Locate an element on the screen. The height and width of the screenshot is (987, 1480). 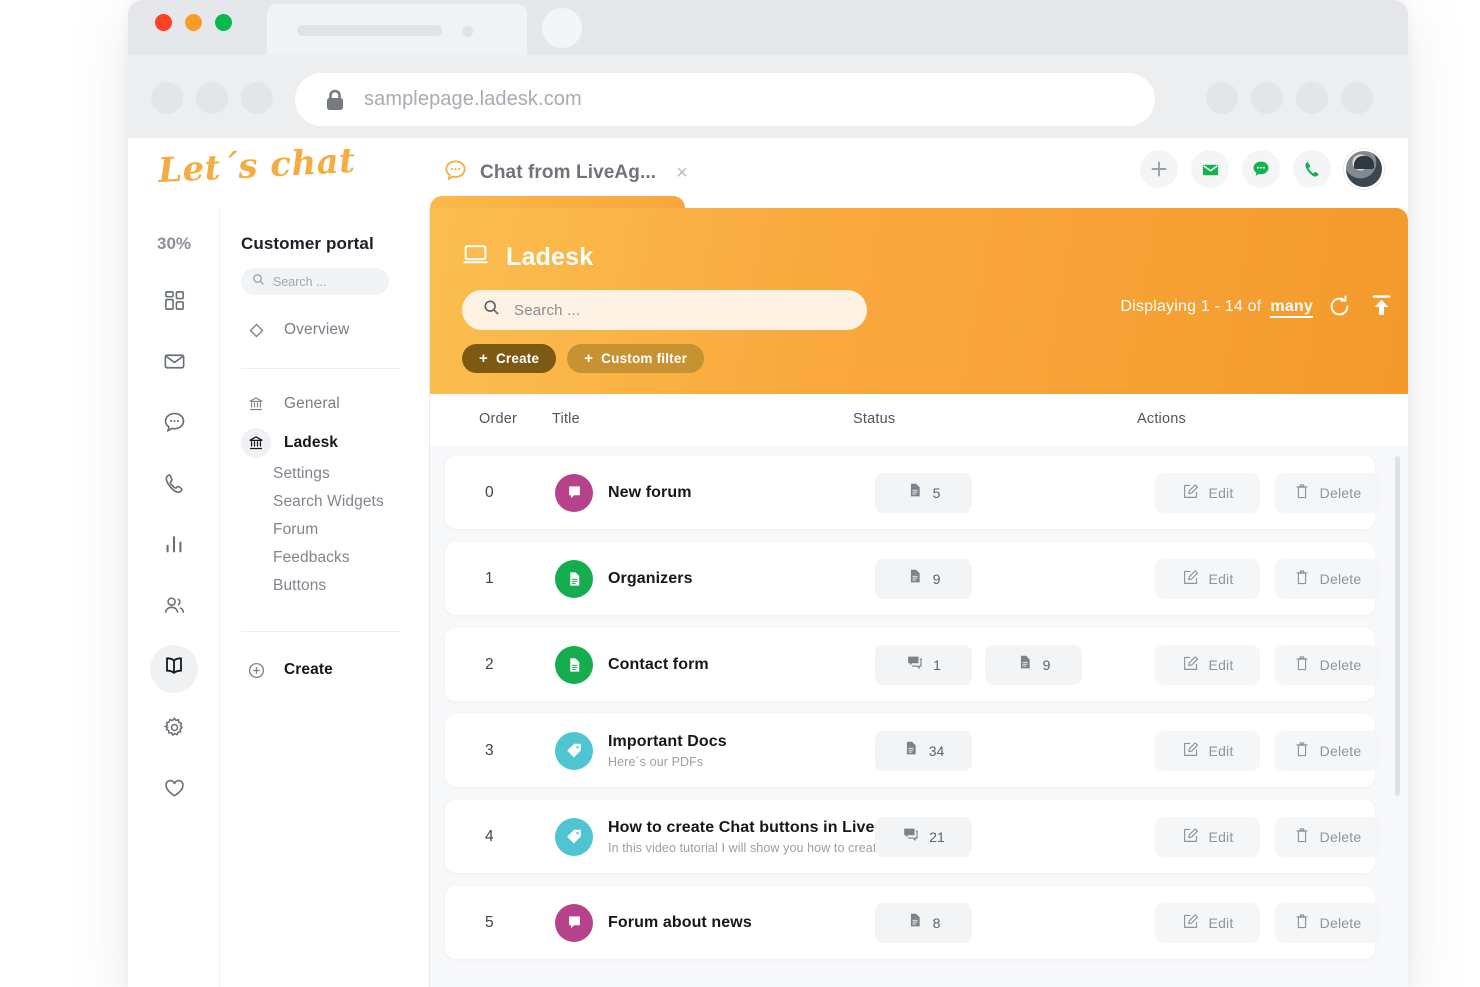
sidebar-item-reports is located at coordinates (174, 546).